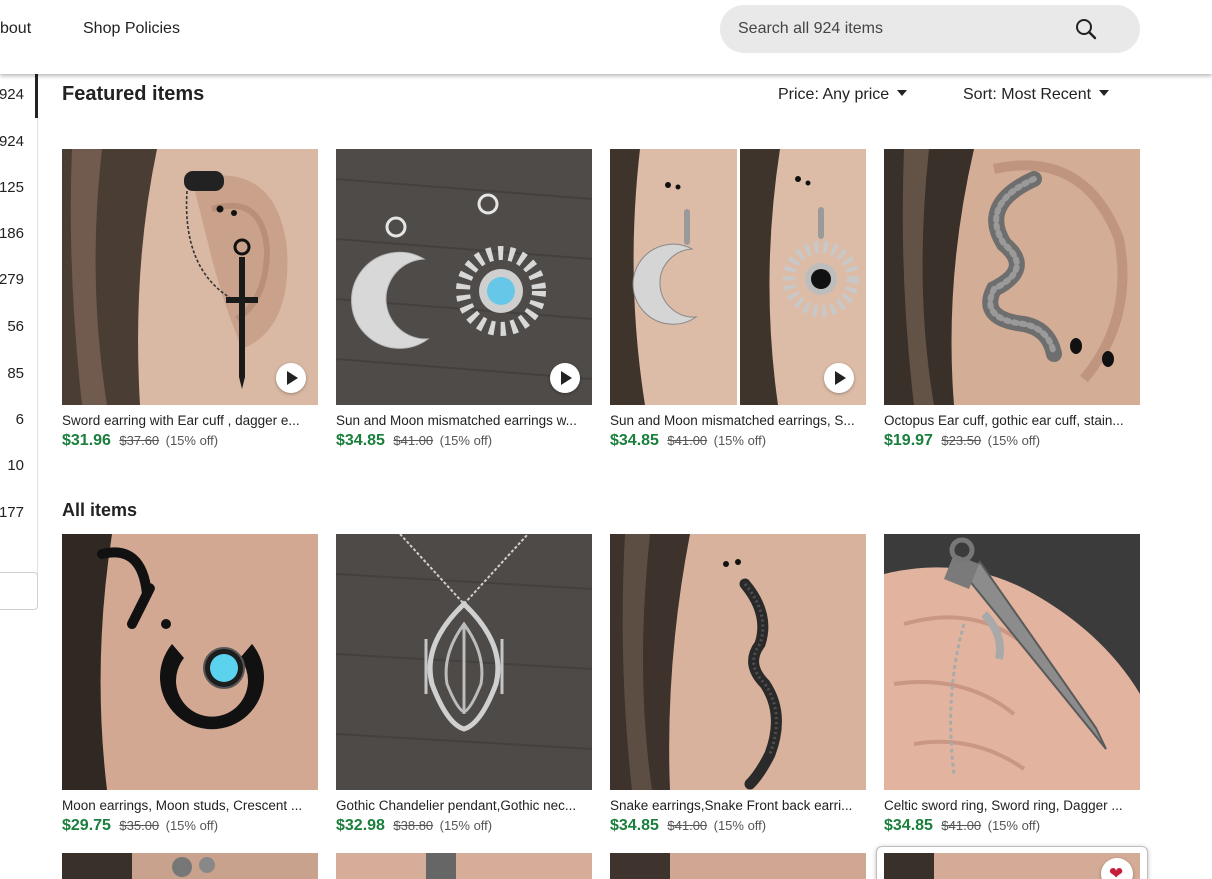 The image size is (1212, 879). What do you see at coordinates (20, 354) in the screenshot?
I see `section-sidebar: 924 924 125 186 279 56 85 6 10 177` at bounding box center [20, 354].